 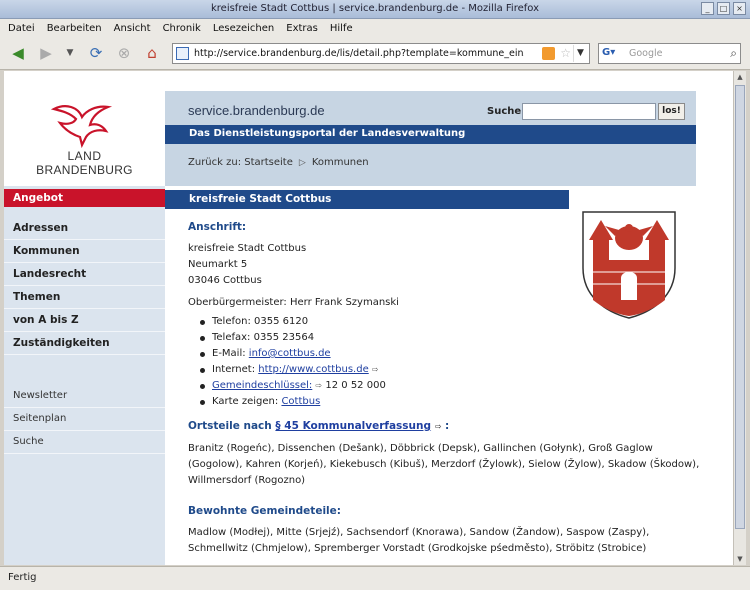 What do you see at coordinates (124, 53) in the screenshot?
I see `stop-icon: ⊗` at bounding box center [124, 53].